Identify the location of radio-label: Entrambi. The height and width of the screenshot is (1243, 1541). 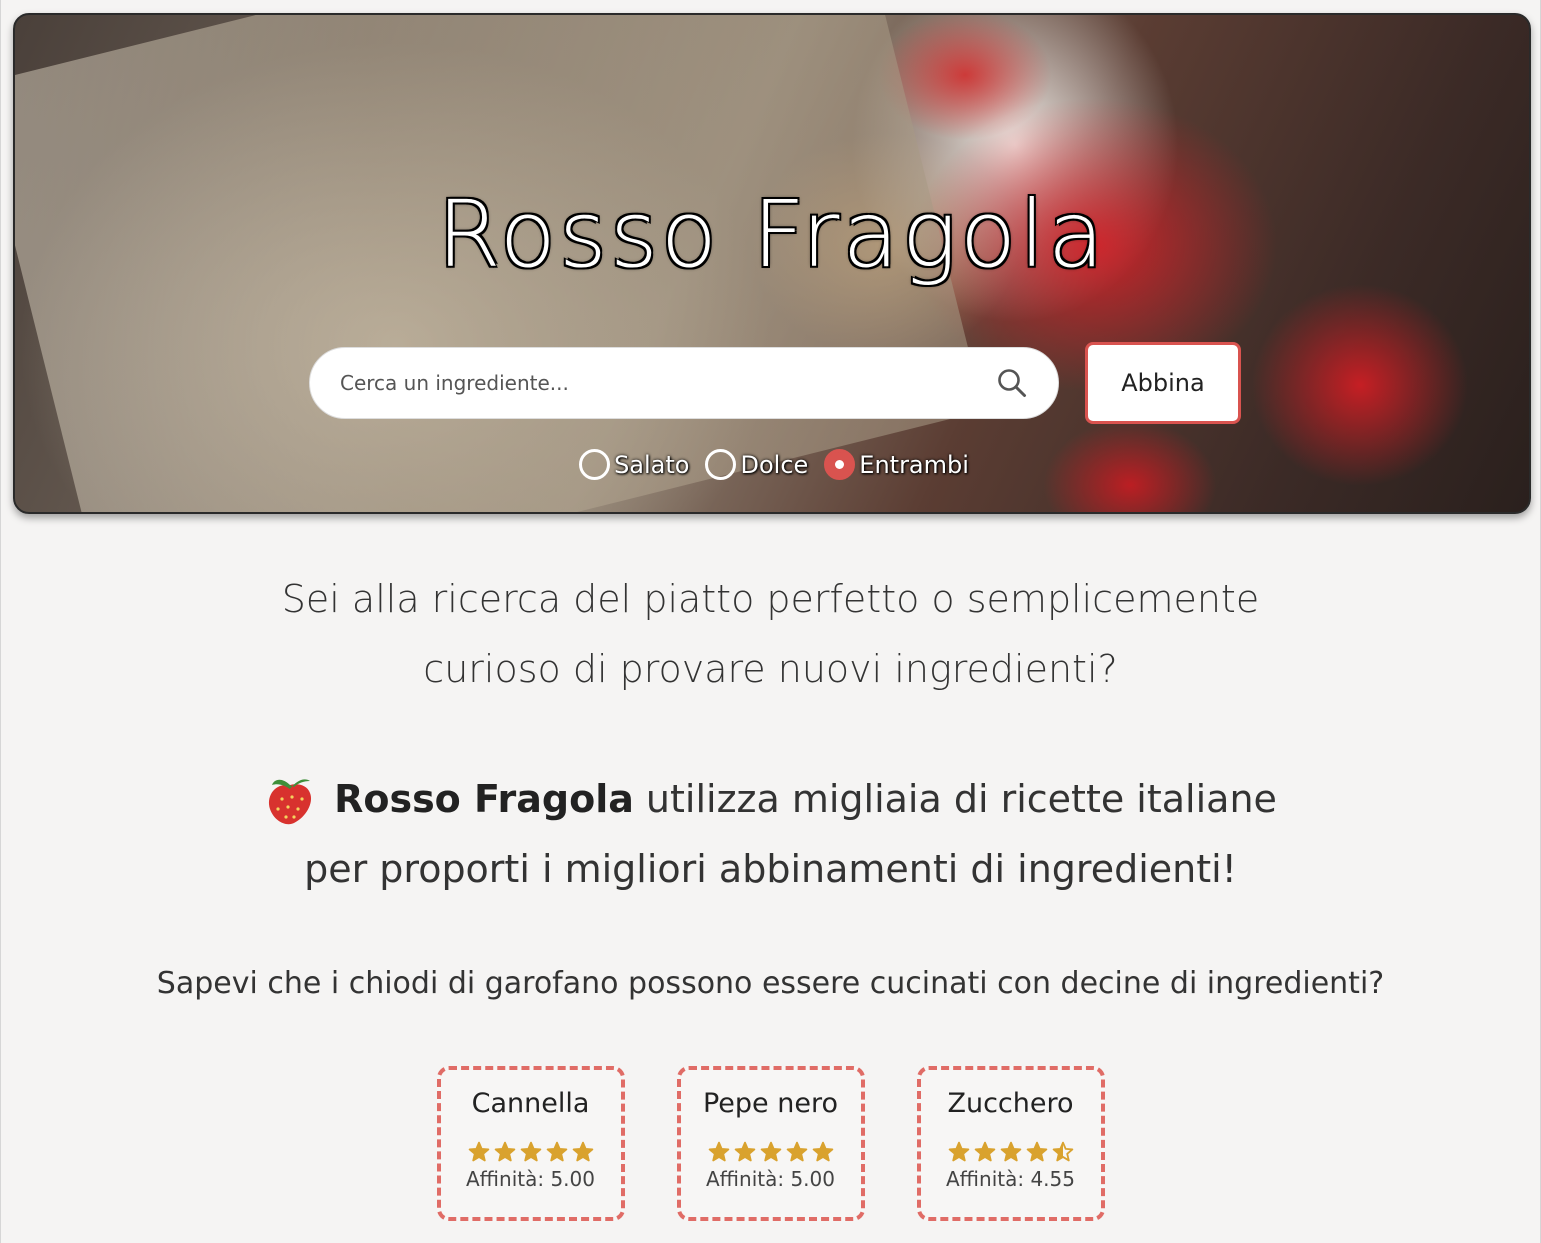
(914, 464).